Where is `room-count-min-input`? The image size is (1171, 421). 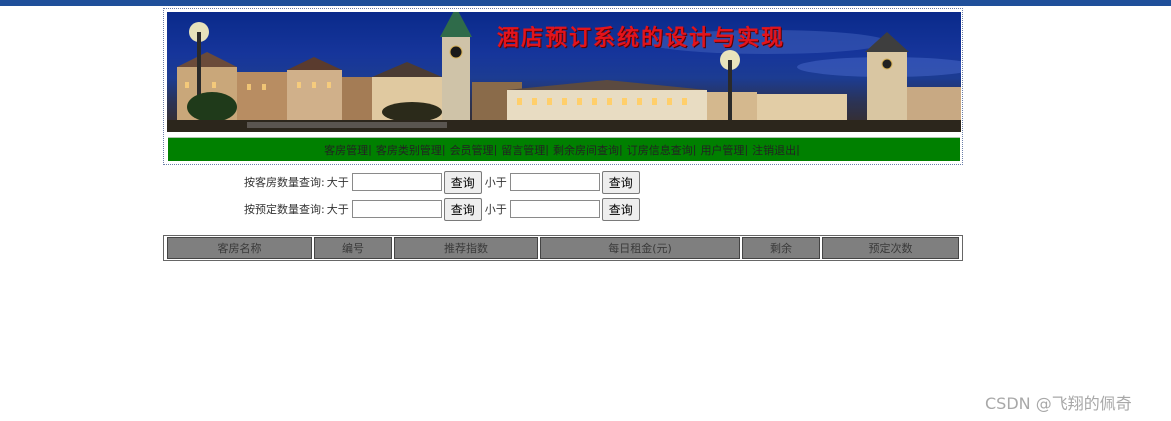
room-count-min-input is located at coordinates (396, 182).